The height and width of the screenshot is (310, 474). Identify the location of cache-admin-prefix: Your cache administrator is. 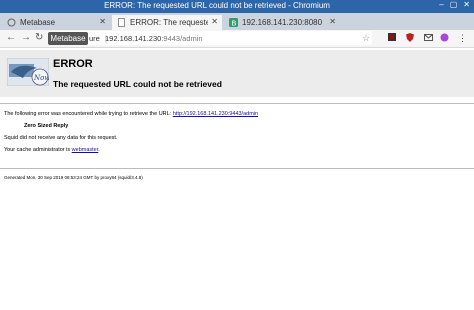
(37, 150).